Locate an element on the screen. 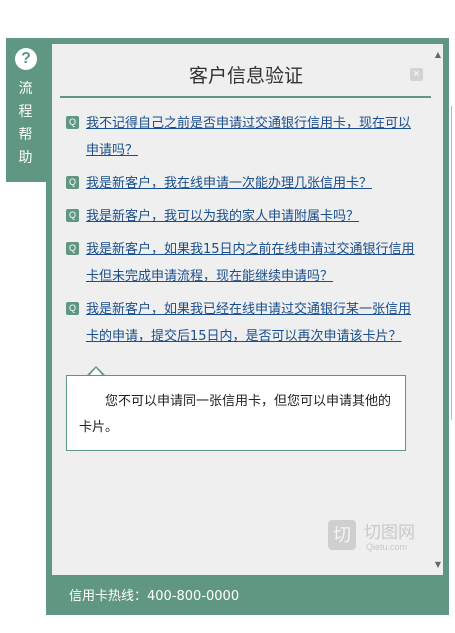 This screenshot has width=455, height=633. panel-title: 客户信息验证 is located at coordinates (246, 71).